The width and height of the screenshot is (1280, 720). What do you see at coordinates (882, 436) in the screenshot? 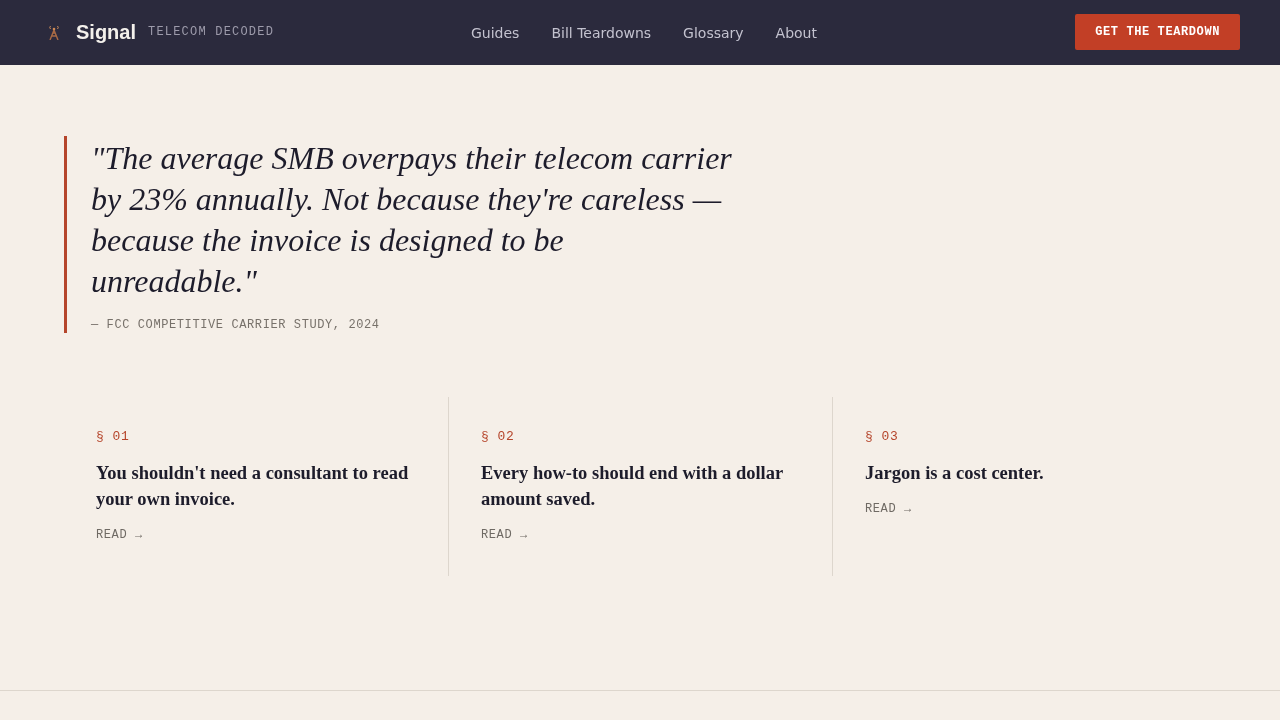
I see `section-number: § 03` at bounding box center [882, 436].